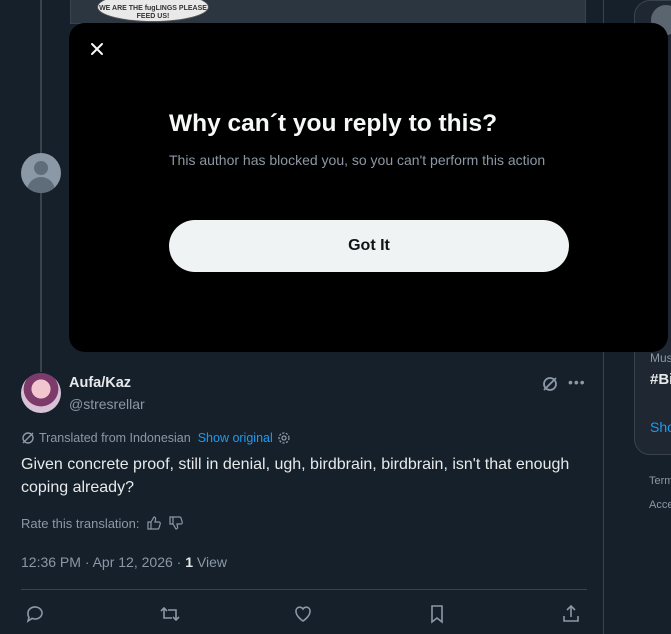  What do you see at coordinates (235, 438) in the screenshot?
I see `show-original-link: Show original` at bounding box center [235, 438].